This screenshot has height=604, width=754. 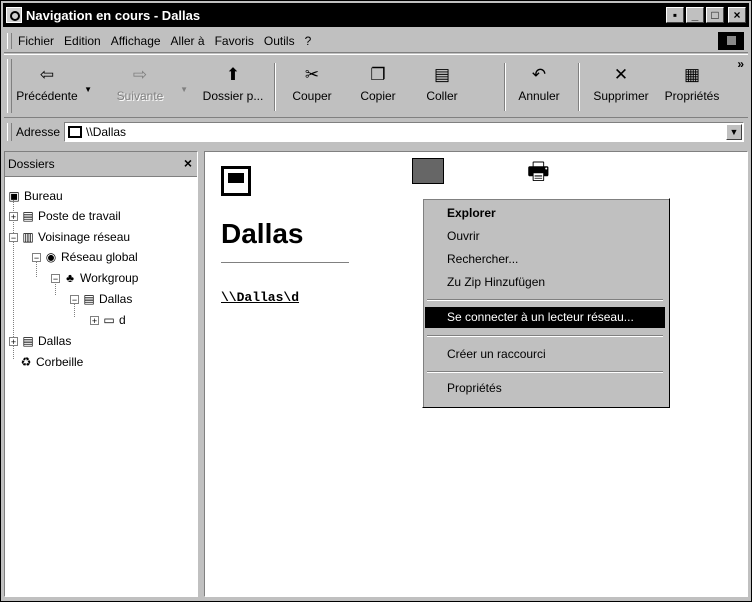 I want to click on tree-label: Corbeille, so click(x=60, y=362).